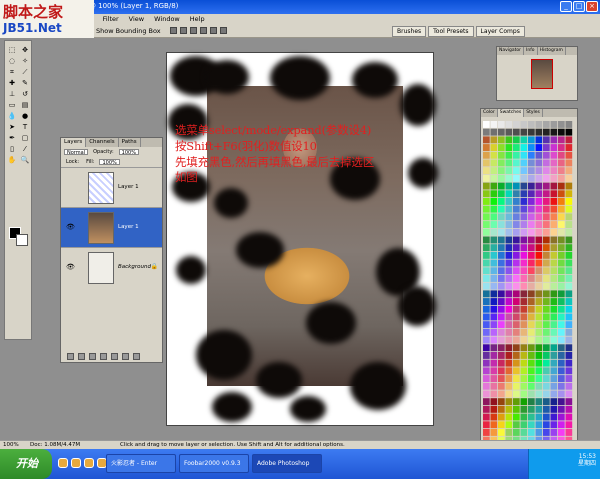 Image resolution: width=600 pixels, height=479 pixels. Describe the element at coordinates (530, 288) in the screenshot. I see `swatch-grid` at that location.